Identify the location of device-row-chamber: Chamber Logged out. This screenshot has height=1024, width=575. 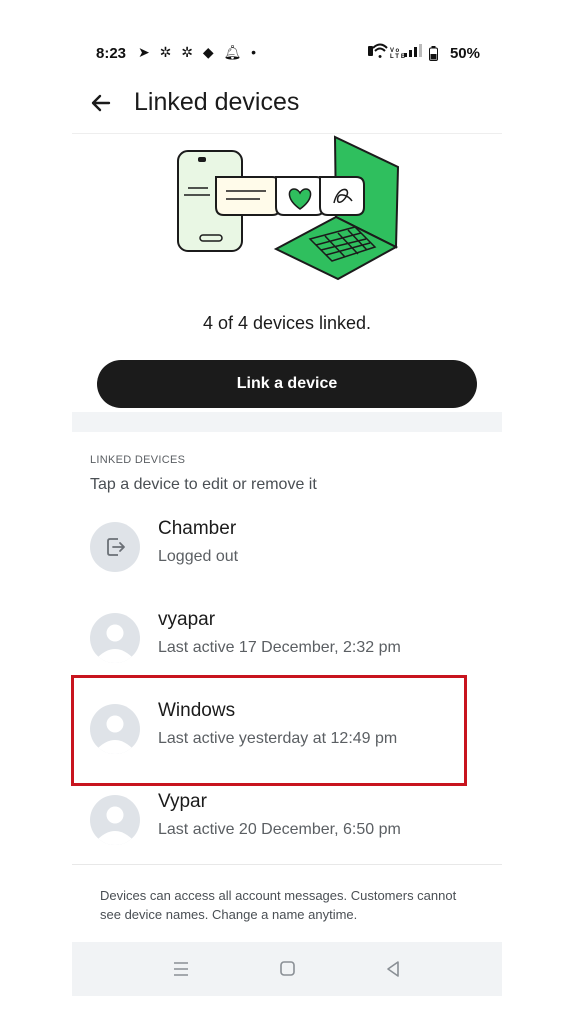
(287, 550).